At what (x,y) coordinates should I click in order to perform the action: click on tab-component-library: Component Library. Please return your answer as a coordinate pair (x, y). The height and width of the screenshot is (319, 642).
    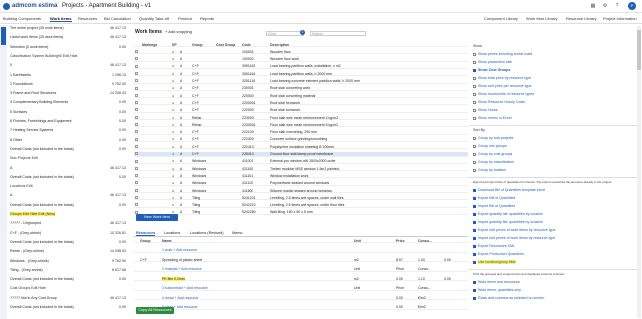
    Looking at the image, I should click on (501, 18).